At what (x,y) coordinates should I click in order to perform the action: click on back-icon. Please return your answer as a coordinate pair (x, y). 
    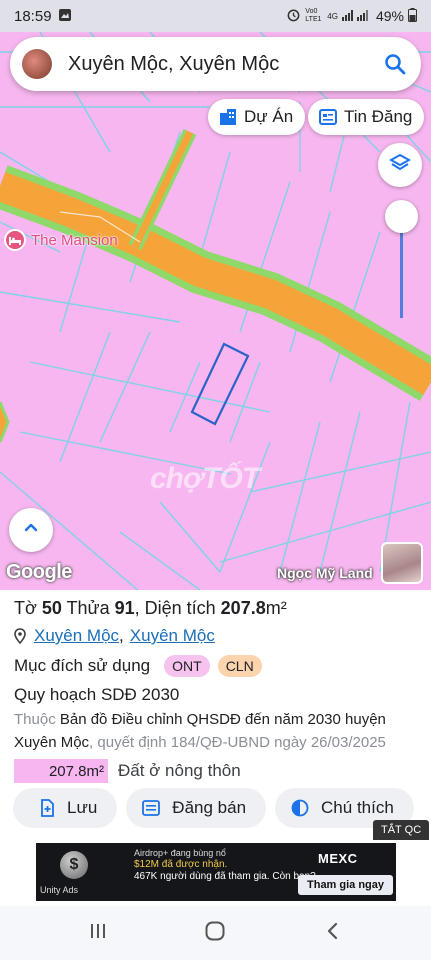
    Looking at the image, I should click on (333, 933).